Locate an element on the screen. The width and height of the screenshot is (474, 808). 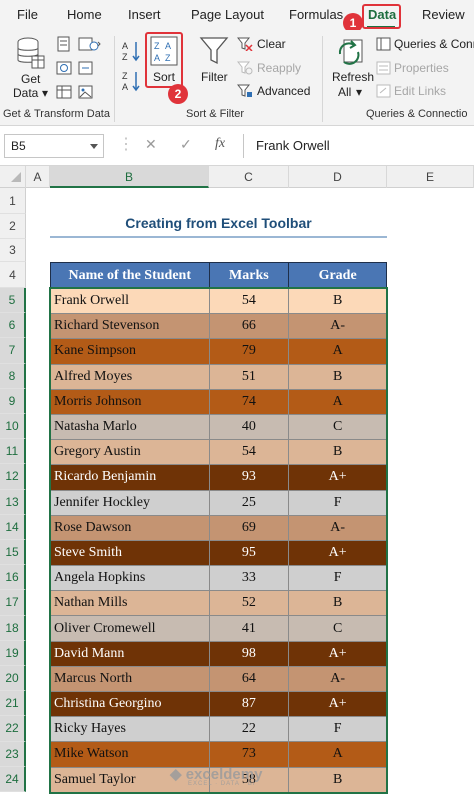
cell-marks: 79 is located at coordinates (249, 351).